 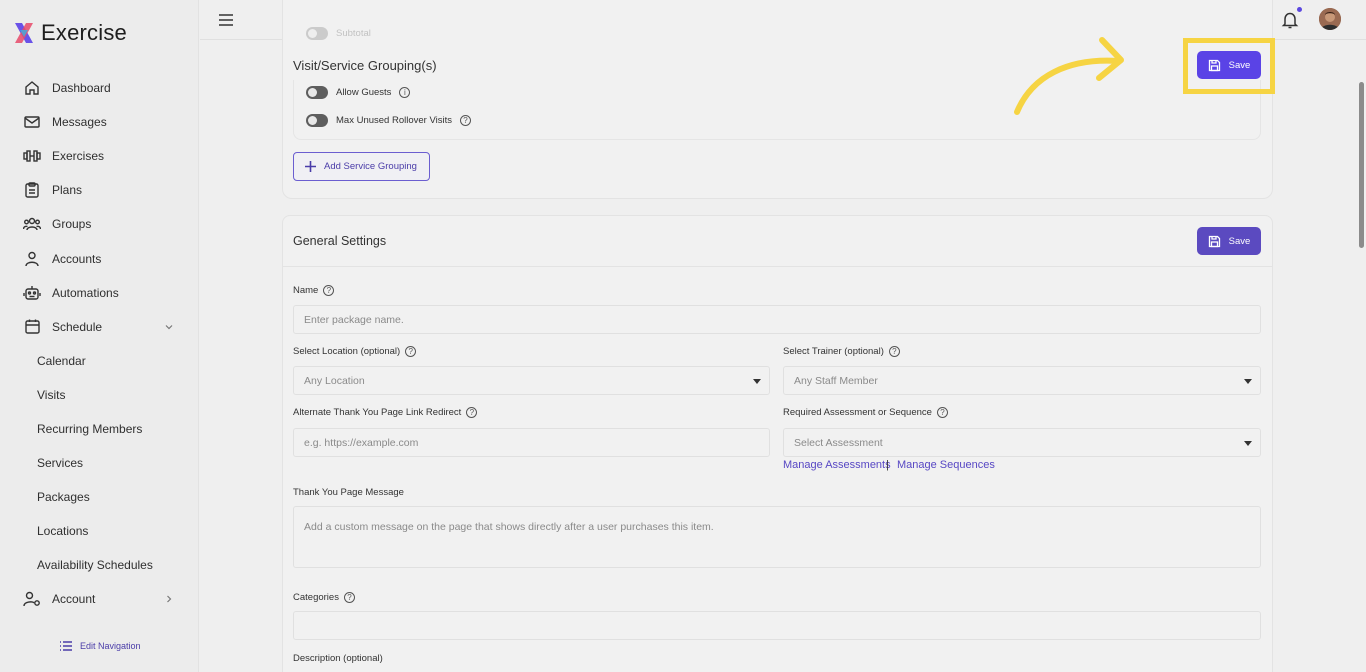 What do you see at coordinates (99, 224) in the screenshot?
I see `sidebar-item-groups: Groups` at bounding box center [99, 224].